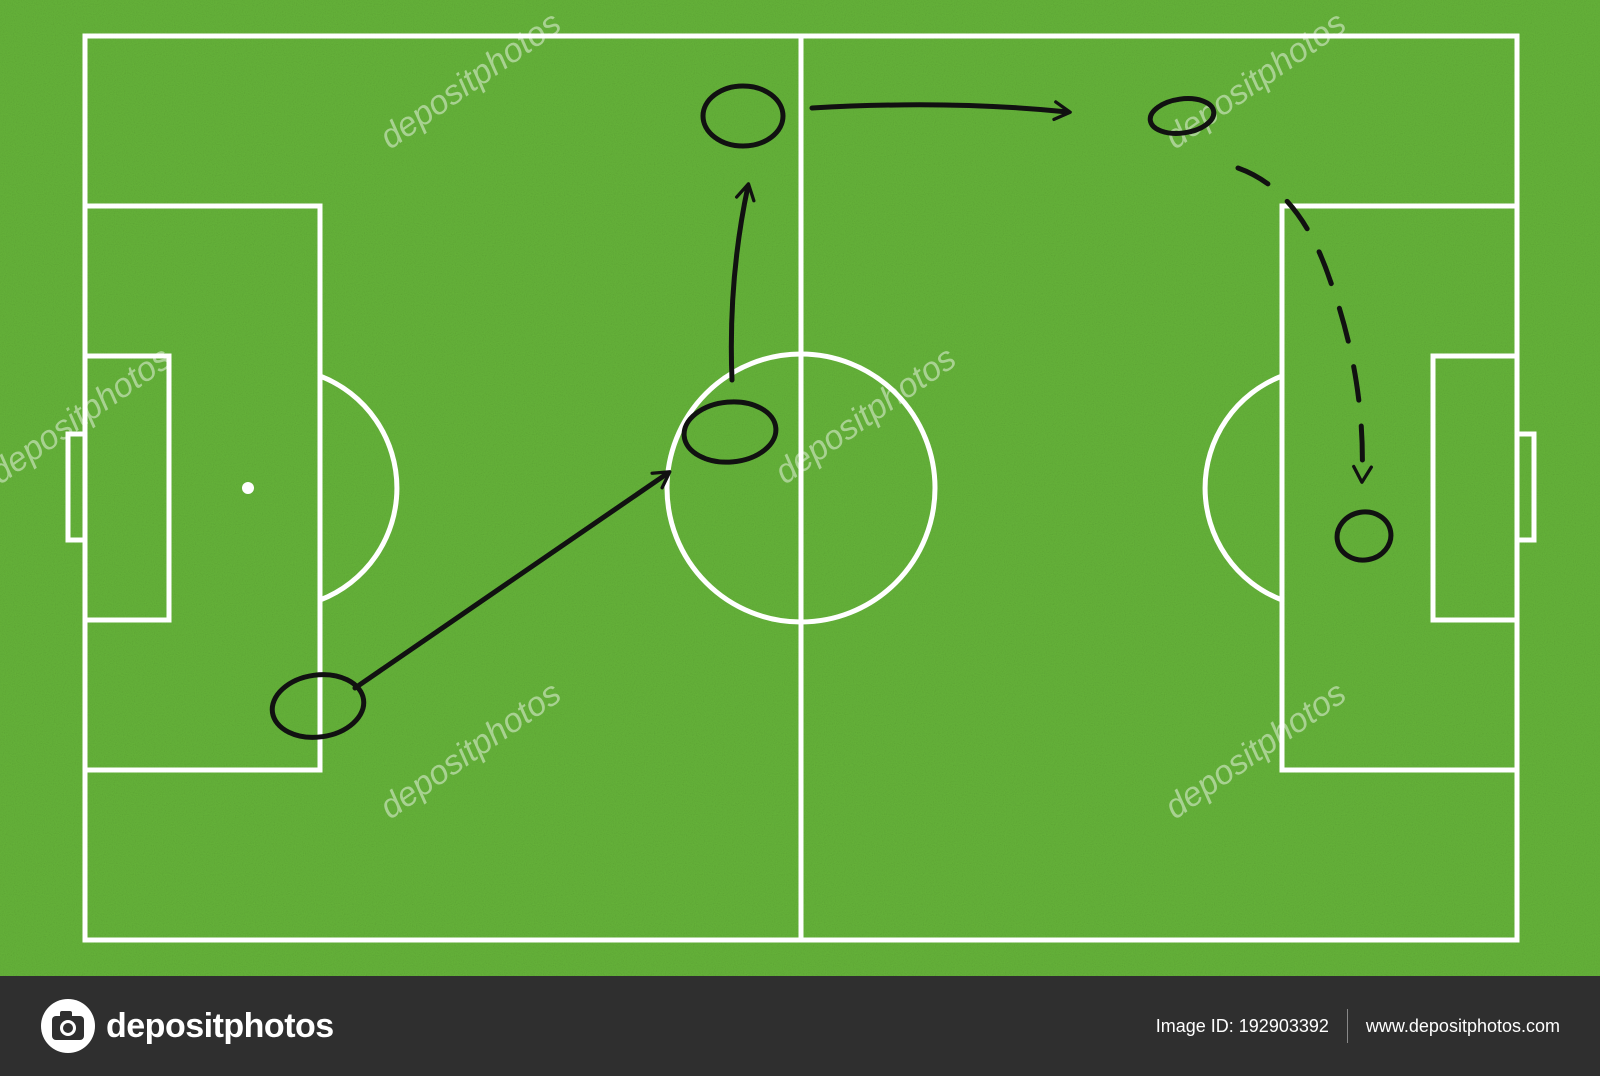  I want to click on brand-name: depositphotos, so click(220, 1025).